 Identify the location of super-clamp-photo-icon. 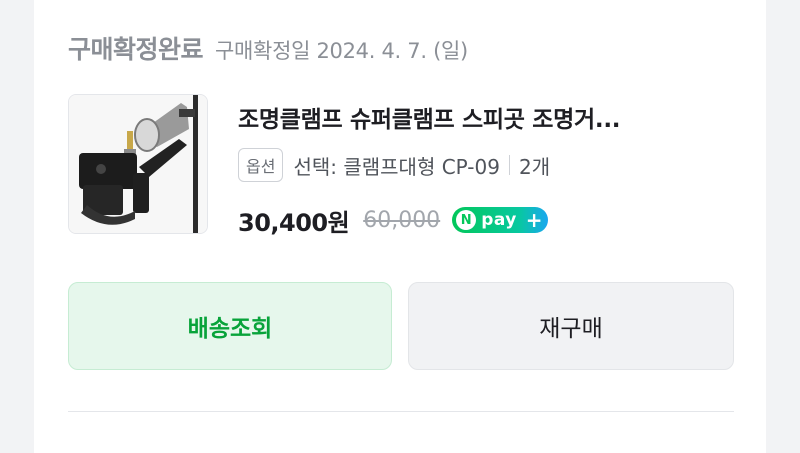
(138, 164).